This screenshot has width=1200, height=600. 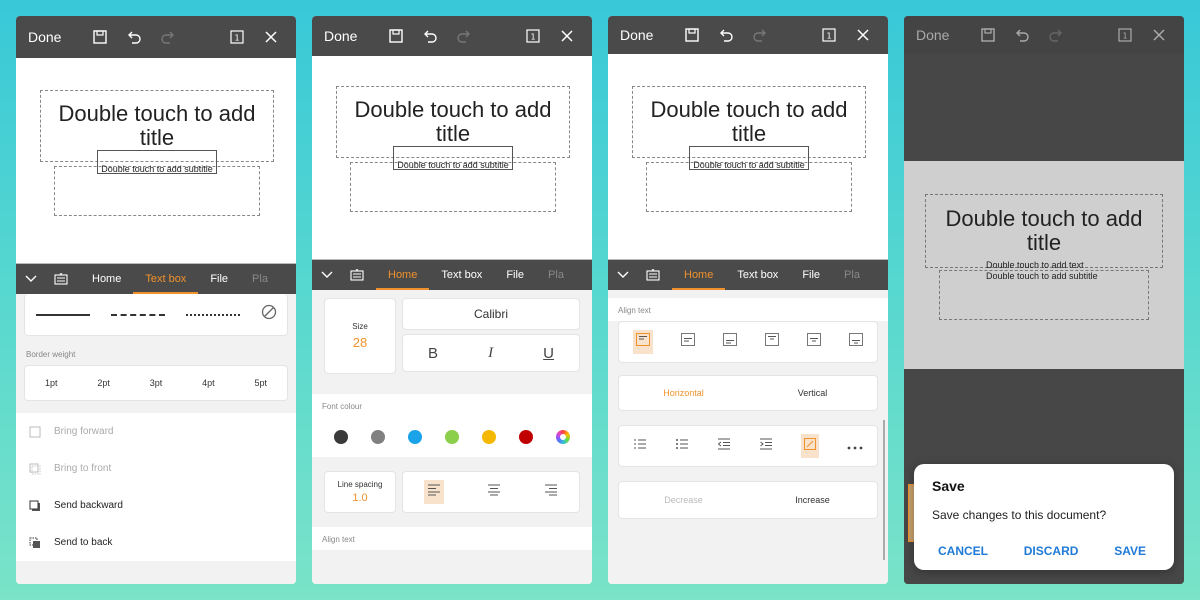 What do you see at coordinates (812, 393) in the screenshot?
I see `vertical-option: Vertical` at bounding box center [812, 393].